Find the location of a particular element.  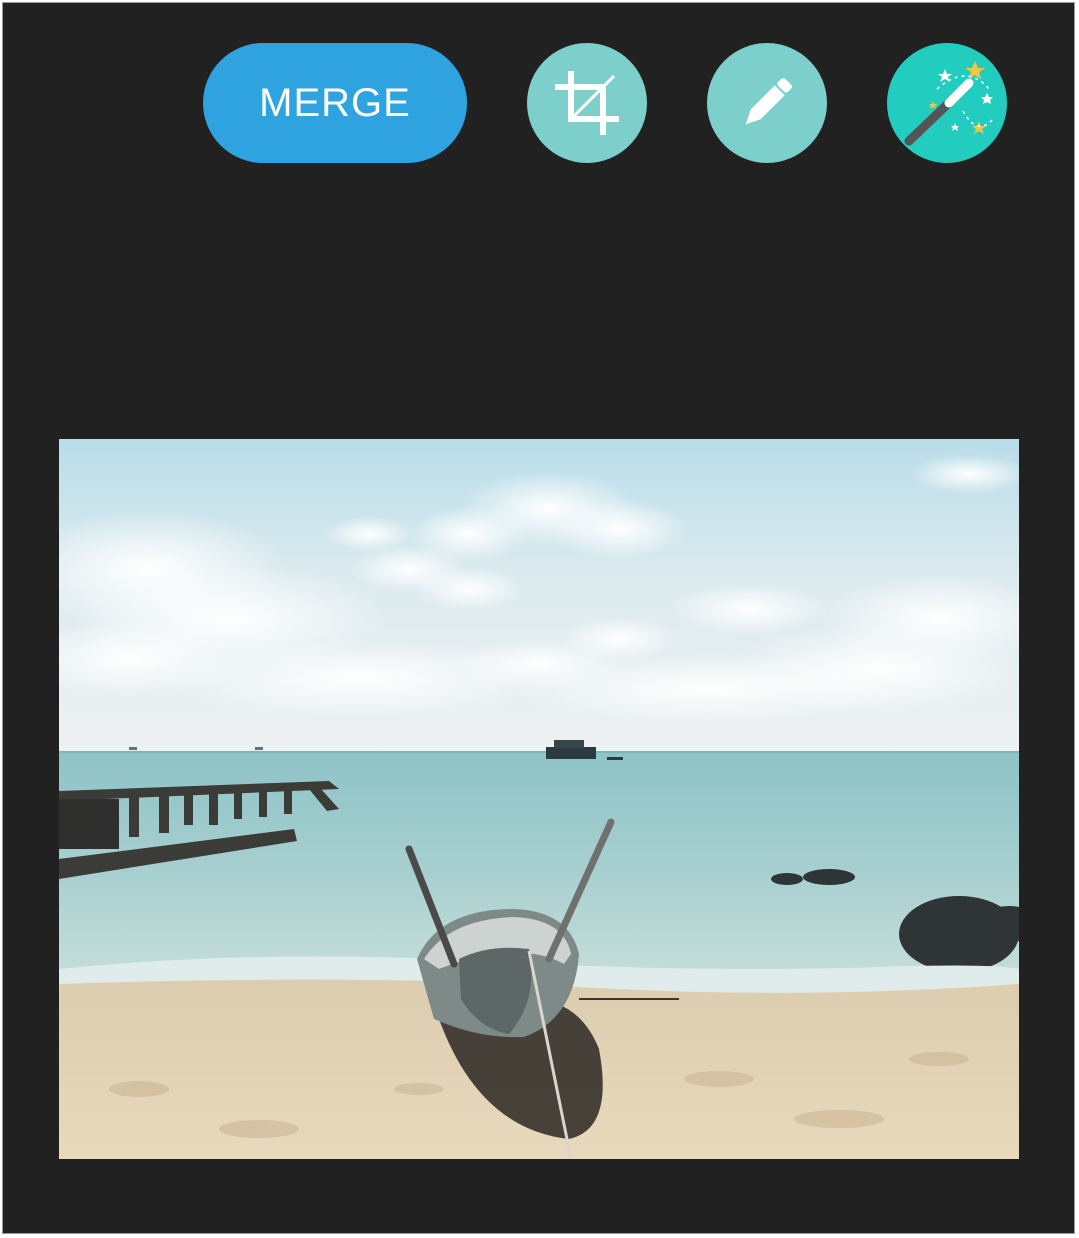

pencil-icon is located at coordinates (767, 103).